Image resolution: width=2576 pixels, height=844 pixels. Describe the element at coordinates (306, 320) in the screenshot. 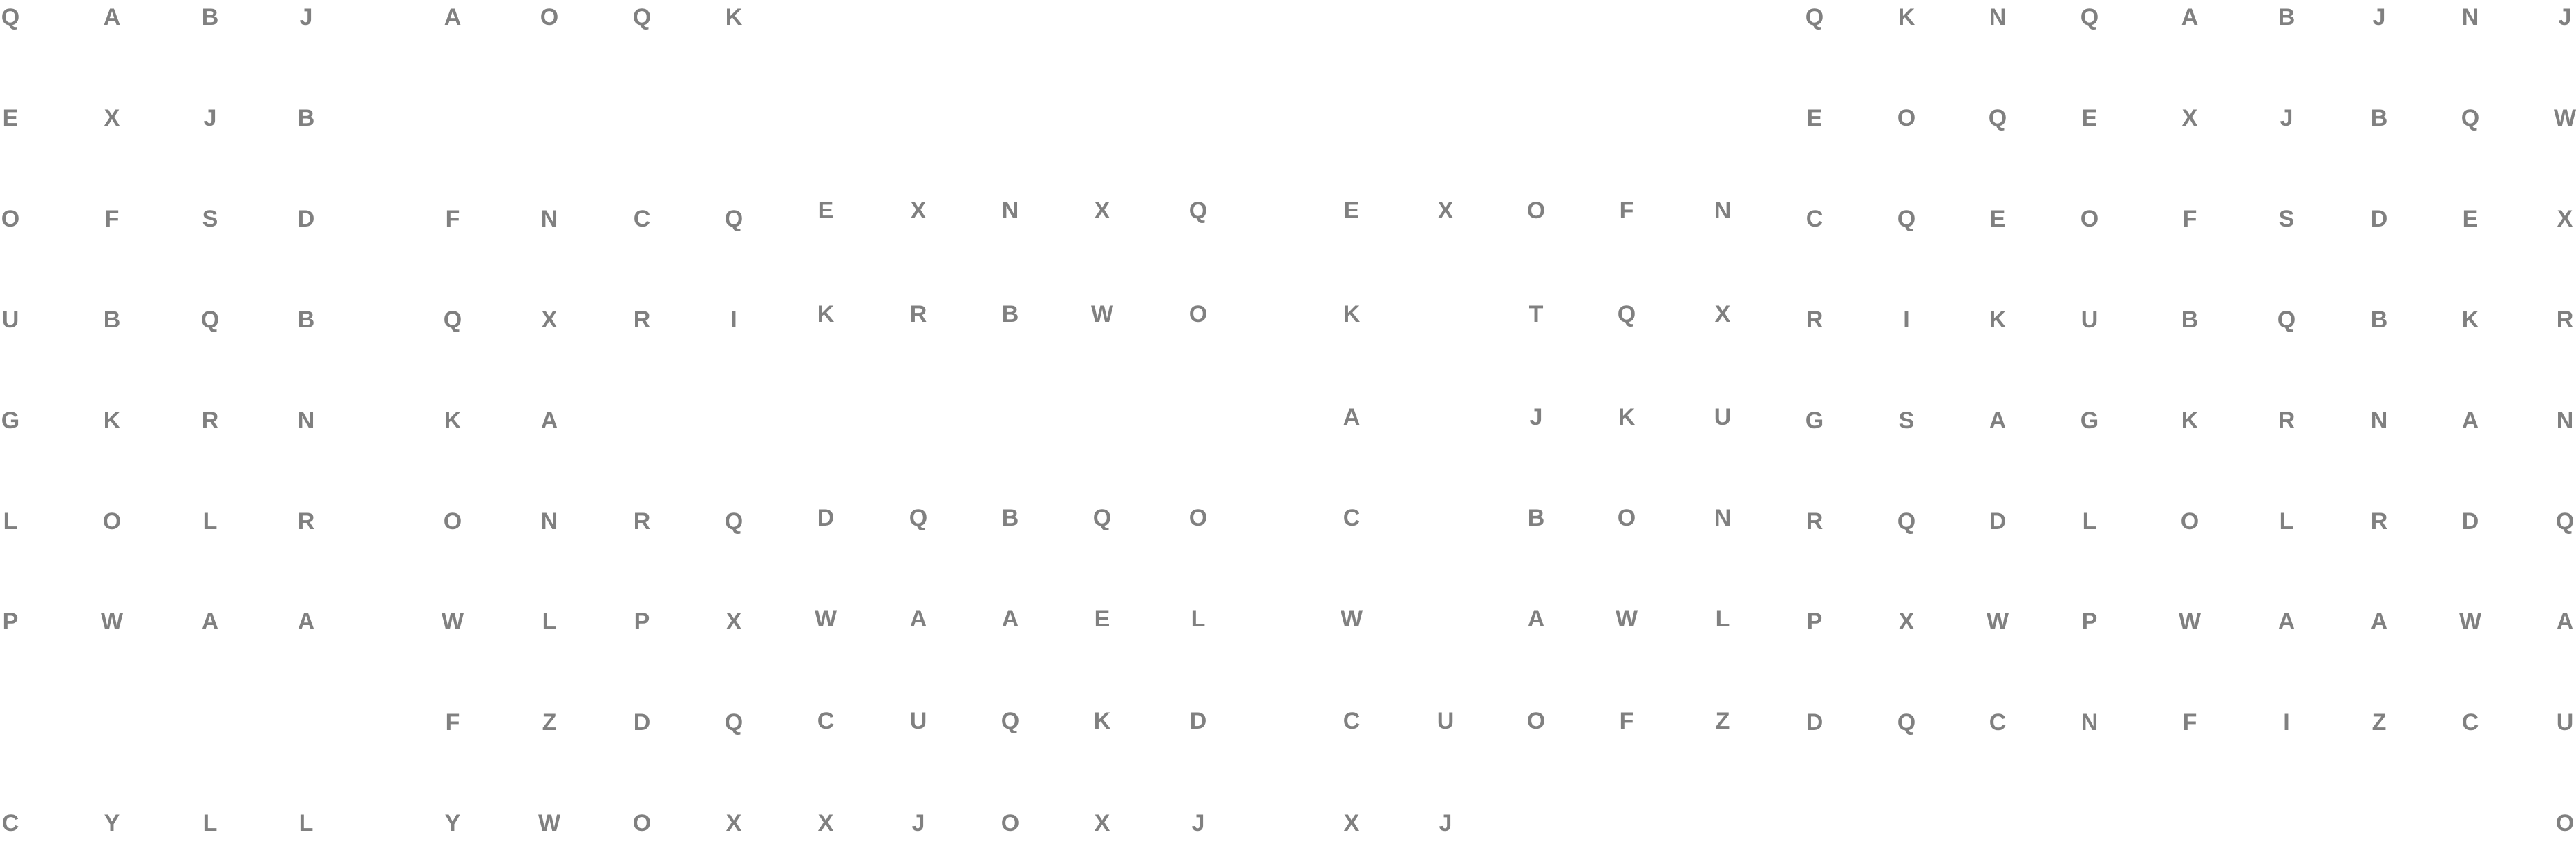

I see `block-a-cell-r3-c3: B` at that location.